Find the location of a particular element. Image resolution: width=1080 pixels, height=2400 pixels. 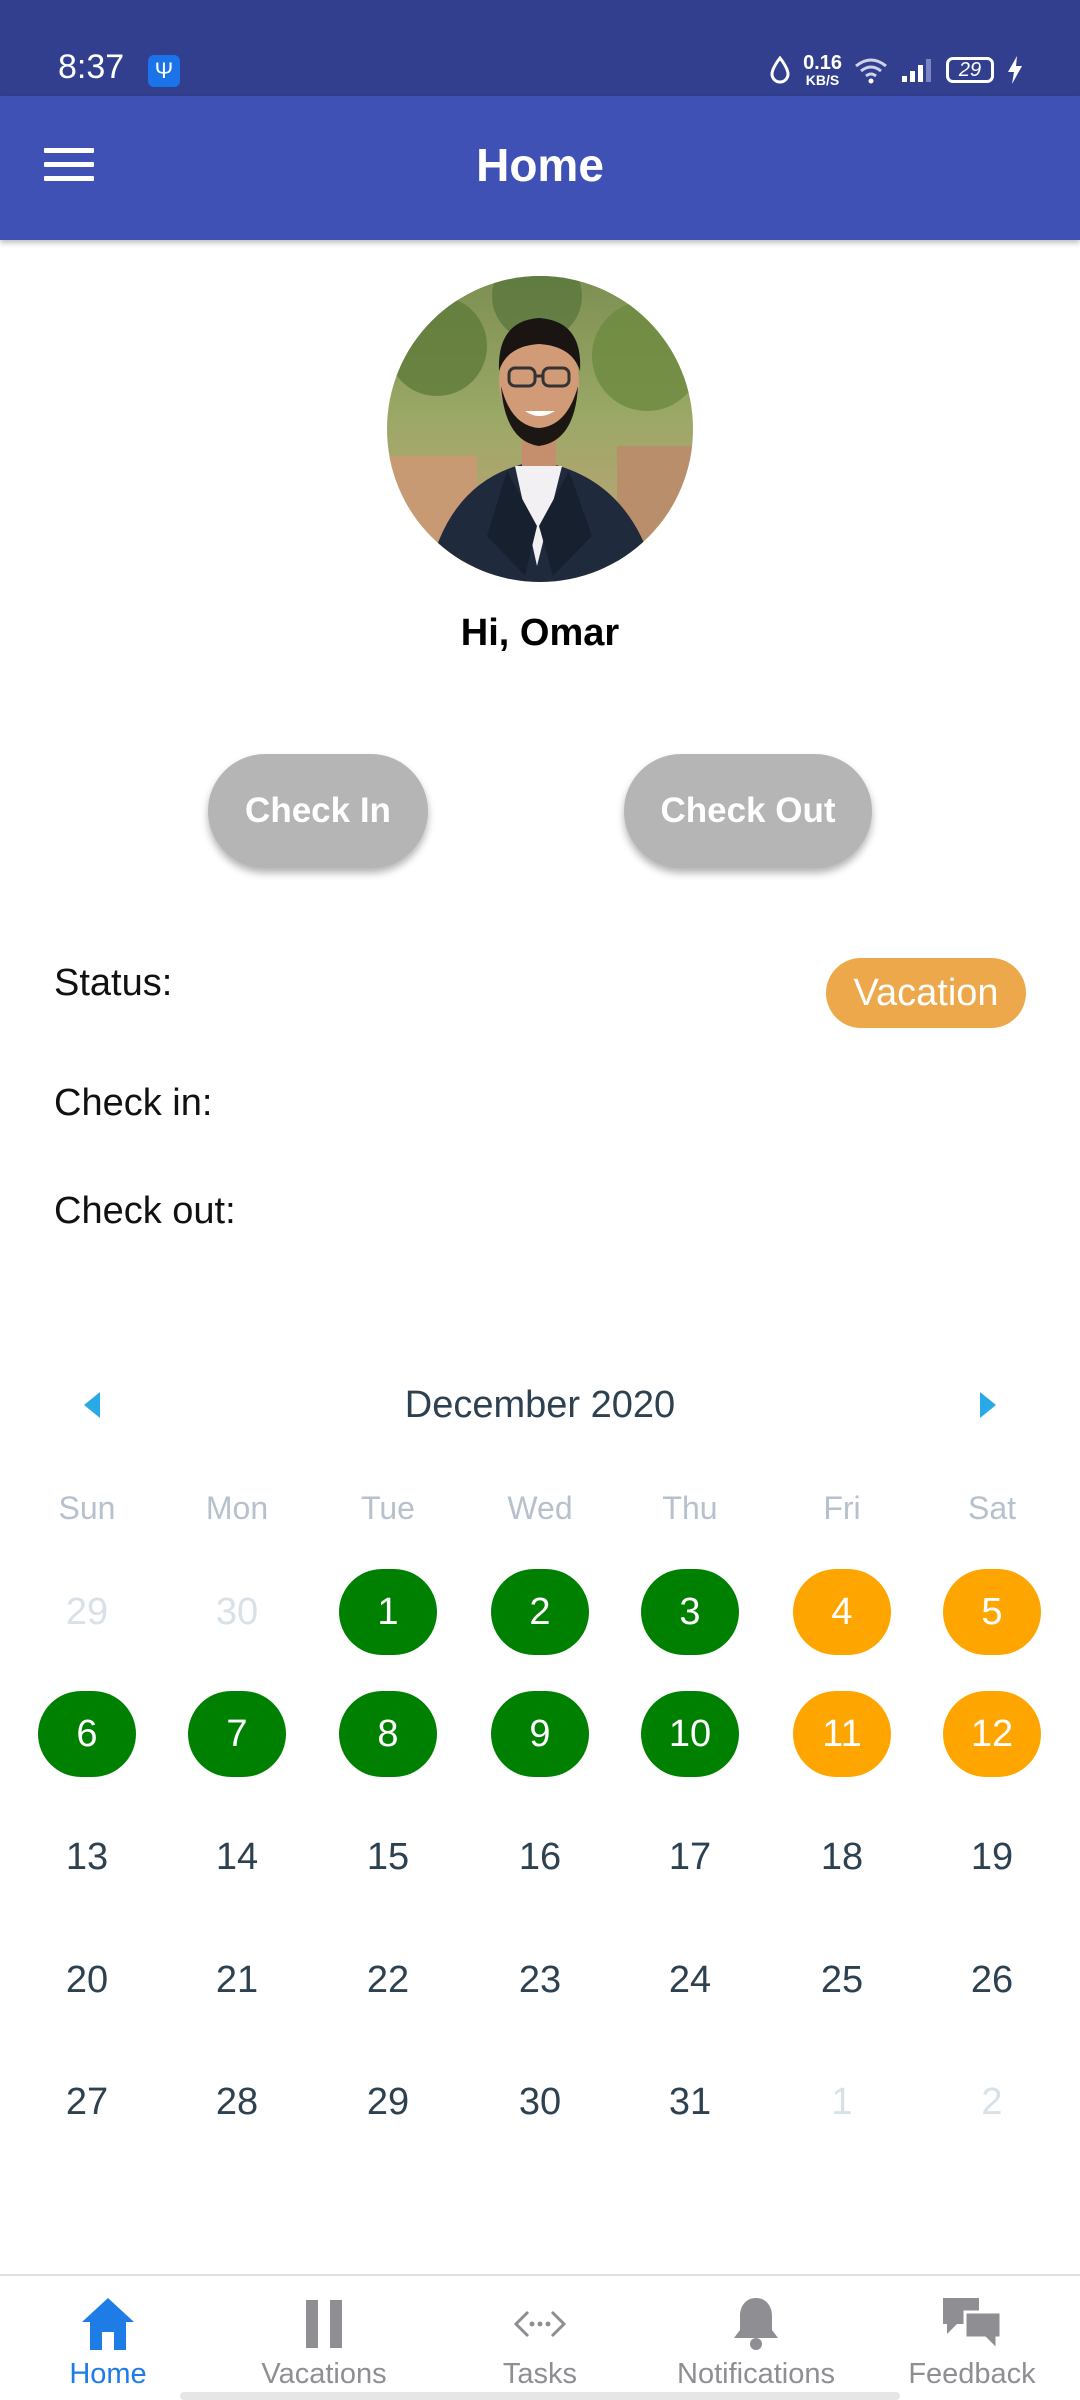

home-icon is located at coordinates (108, 2324).